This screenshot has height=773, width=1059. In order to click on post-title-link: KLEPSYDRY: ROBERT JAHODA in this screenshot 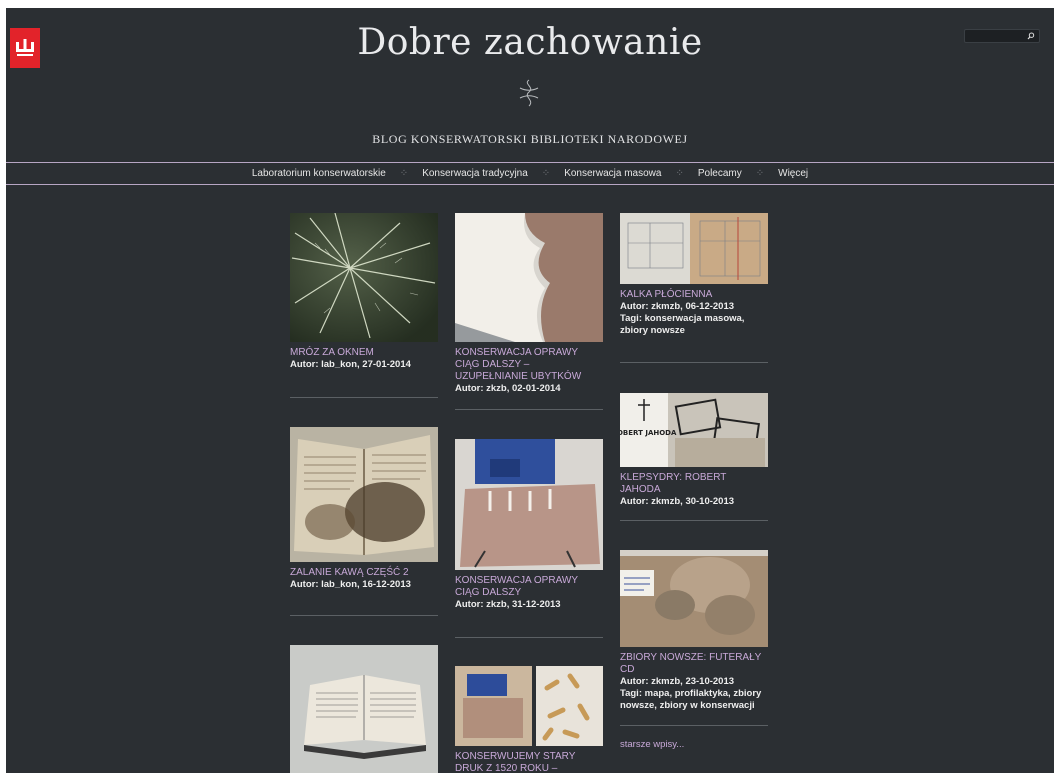, I will do `click(694, 484)`.